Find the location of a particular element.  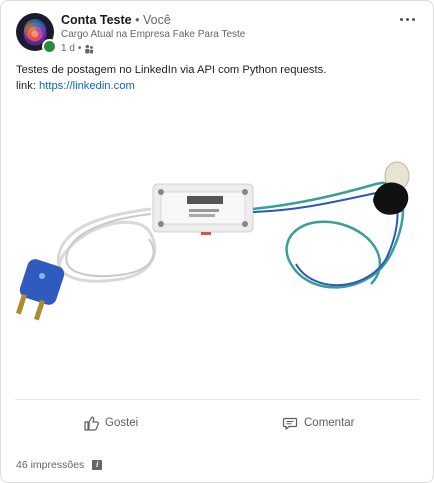

author-name: Conta Teste is located at coordinates (96, 20).